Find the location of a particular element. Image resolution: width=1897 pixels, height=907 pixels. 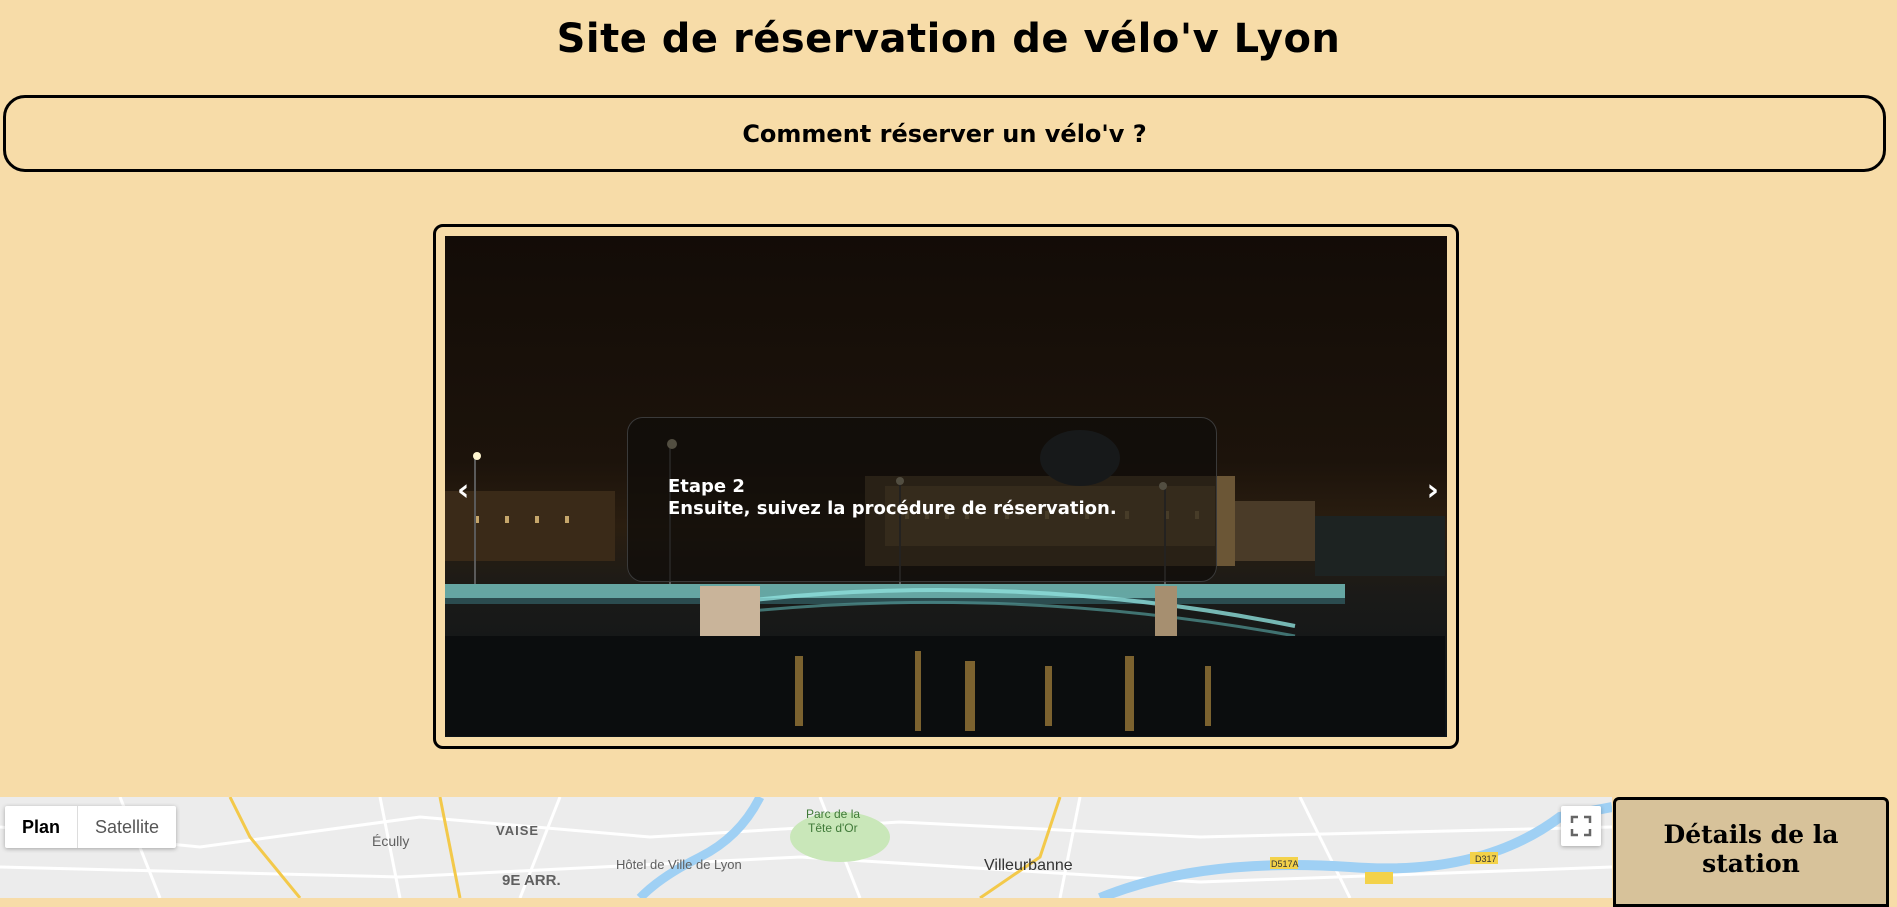

previous-slide-arrow: ‹ is located at coordinates (463, 491).